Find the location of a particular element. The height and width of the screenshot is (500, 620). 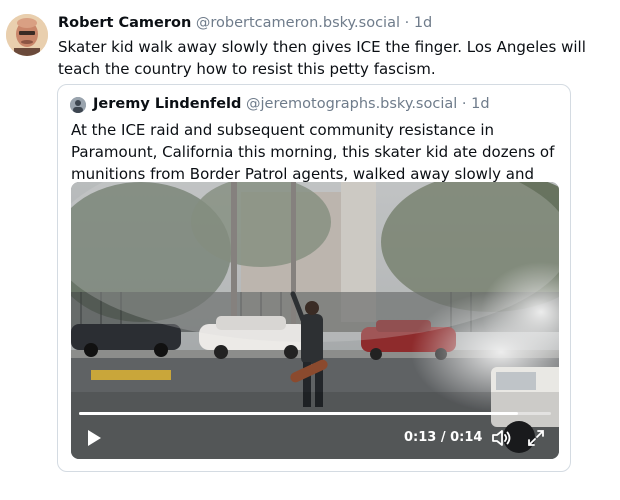

author-handle: @robertcameron.bsky.social is located at coordinates (298, 23).